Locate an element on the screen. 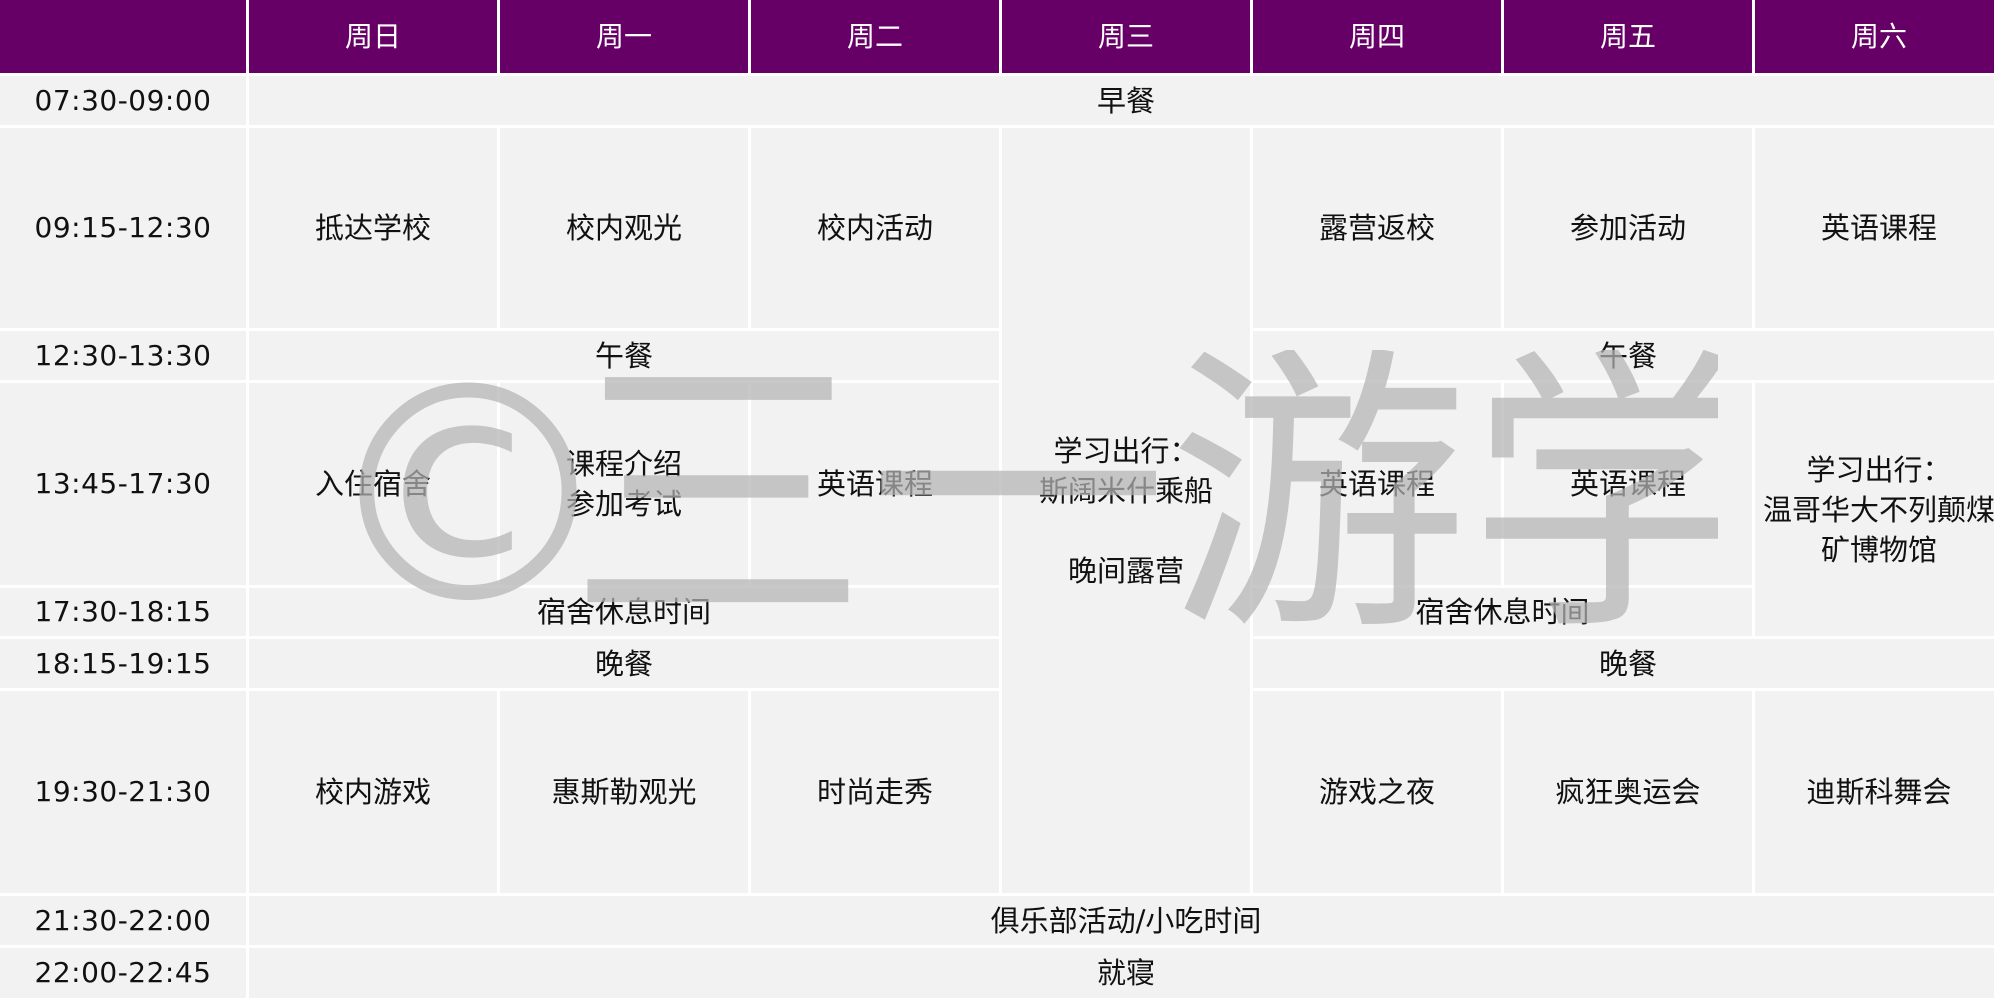  evening-tuesday-cell: 时尚走秀 is located at coordinates (875, 792).